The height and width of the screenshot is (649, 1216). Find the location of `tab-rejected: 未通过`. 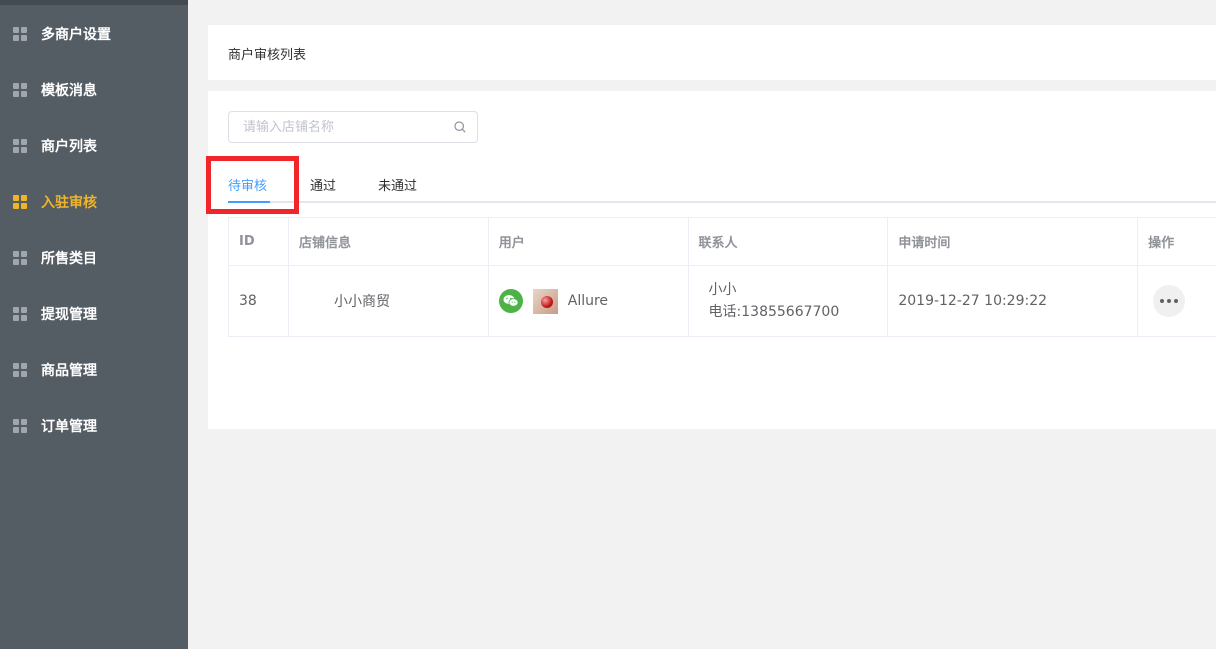

tab-rejected: 未通过 is located at coordinates (397, 184).